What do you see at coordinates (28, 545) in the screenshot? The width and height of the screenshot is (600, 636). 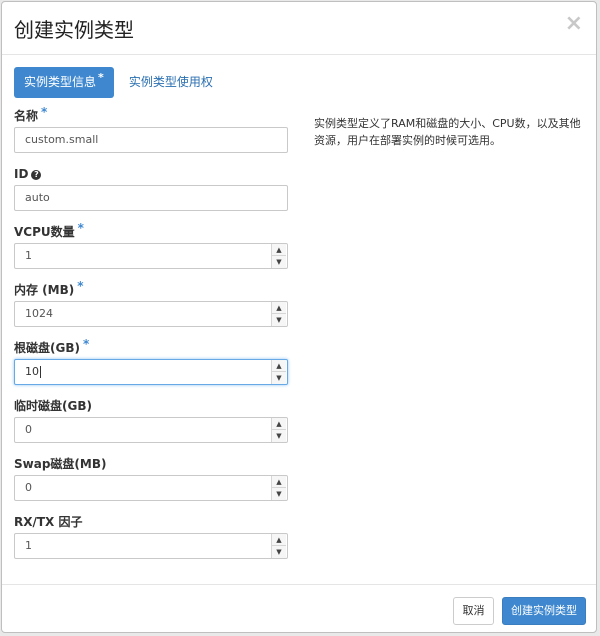 I see `rxtx-value: 1` at bounding box center [28, 545].